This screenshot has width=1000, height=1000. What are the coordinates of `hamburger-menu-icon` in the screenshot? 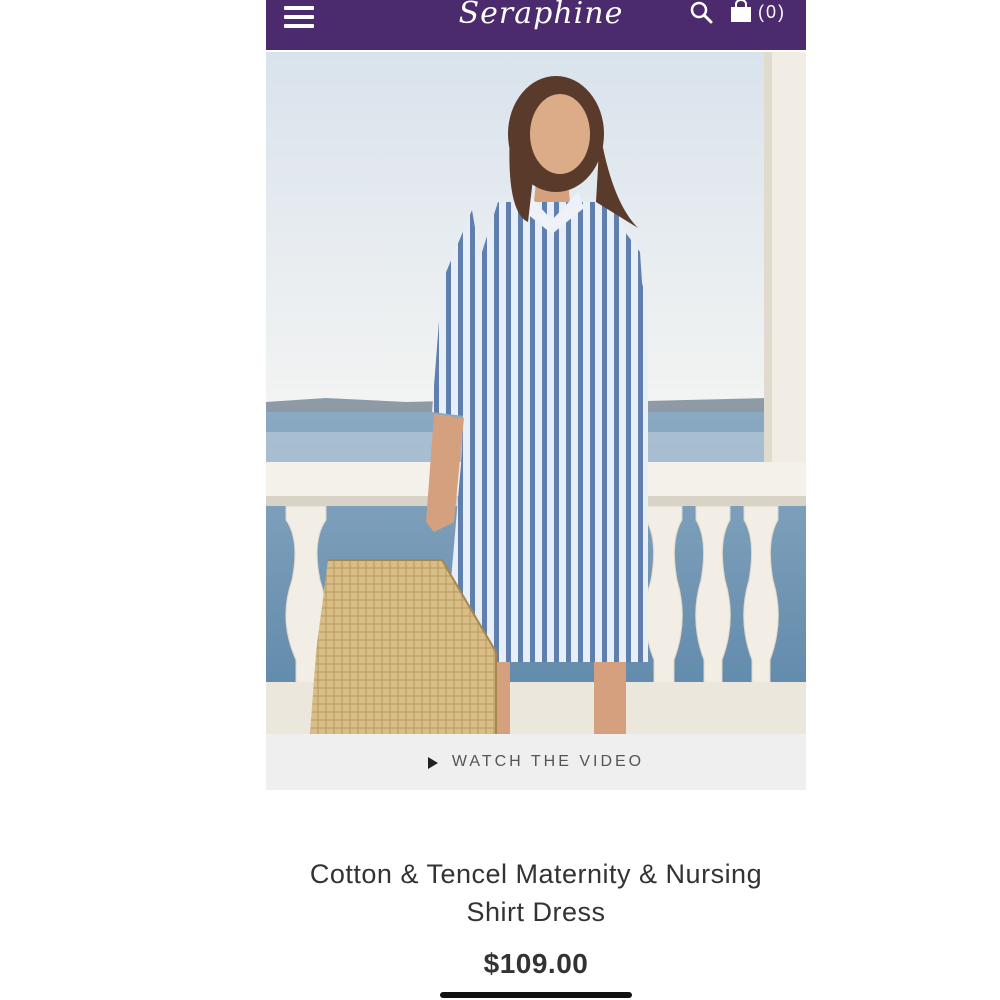 It's located at (299, 17).